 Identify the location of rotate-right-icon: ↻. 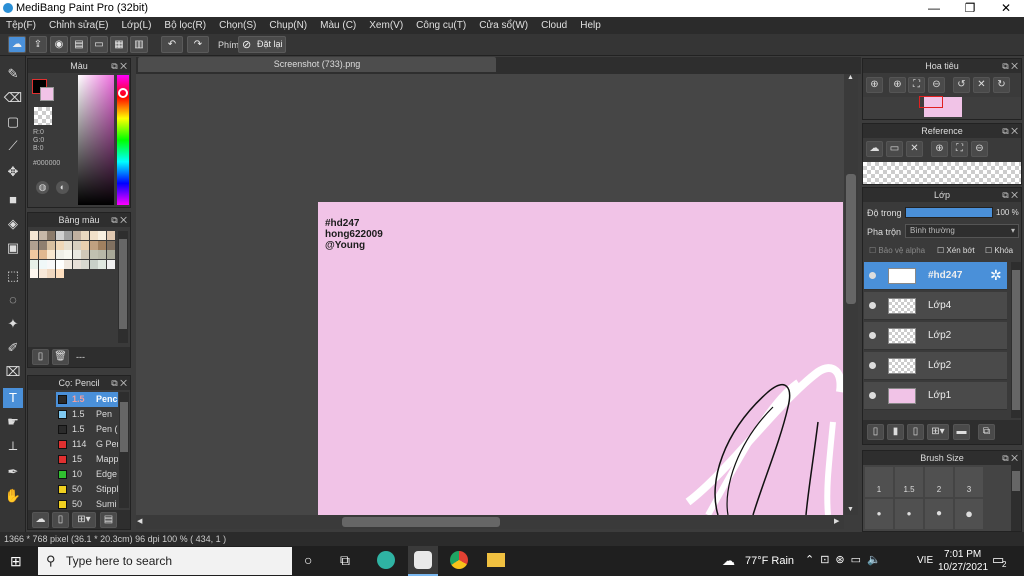
(1001, 85).